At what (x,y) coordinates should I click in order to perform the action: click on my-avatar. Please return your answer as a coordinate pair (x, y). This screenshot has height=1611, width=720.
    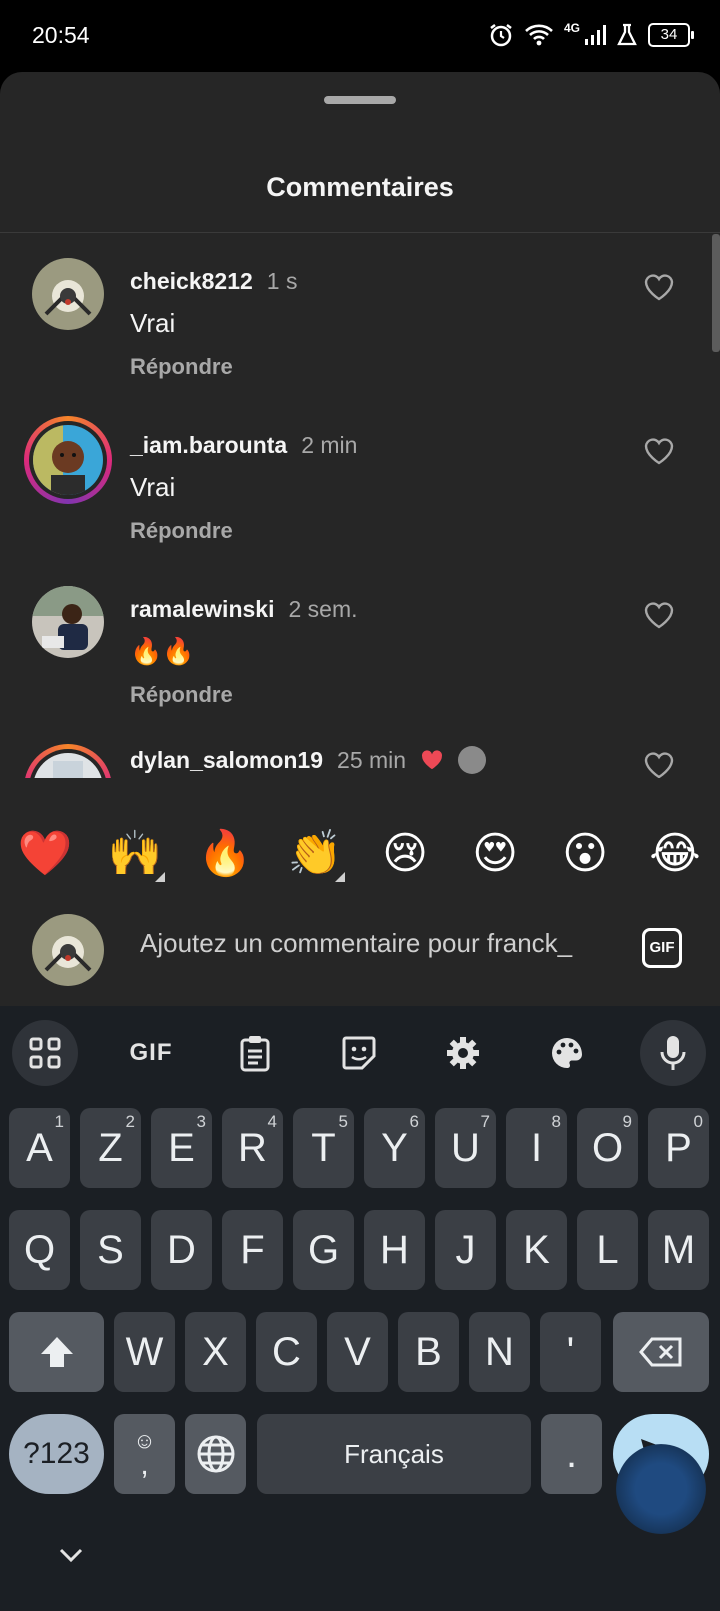
    Looking at the image, I should click on (68, 950).